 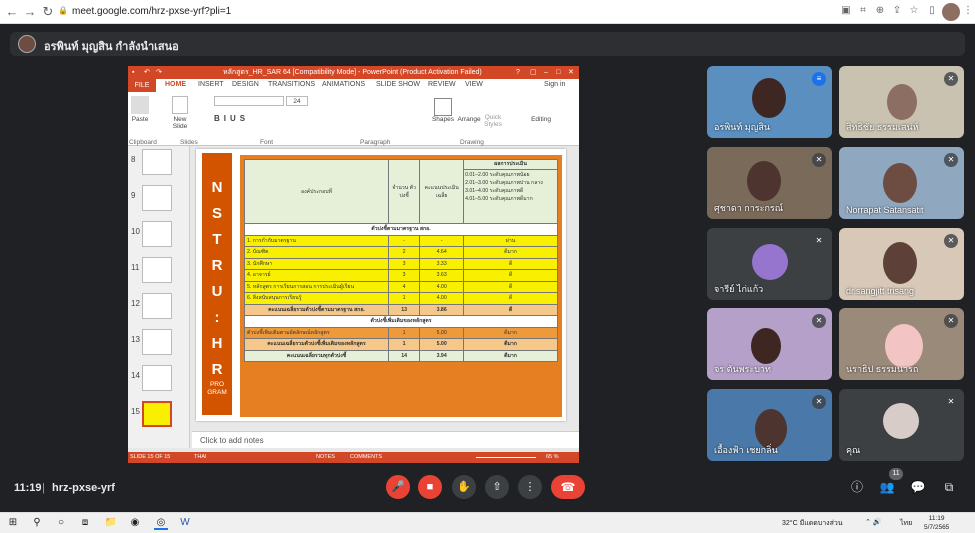 I want to click on thumbnail-item: 14, so click(x=158, y=380).